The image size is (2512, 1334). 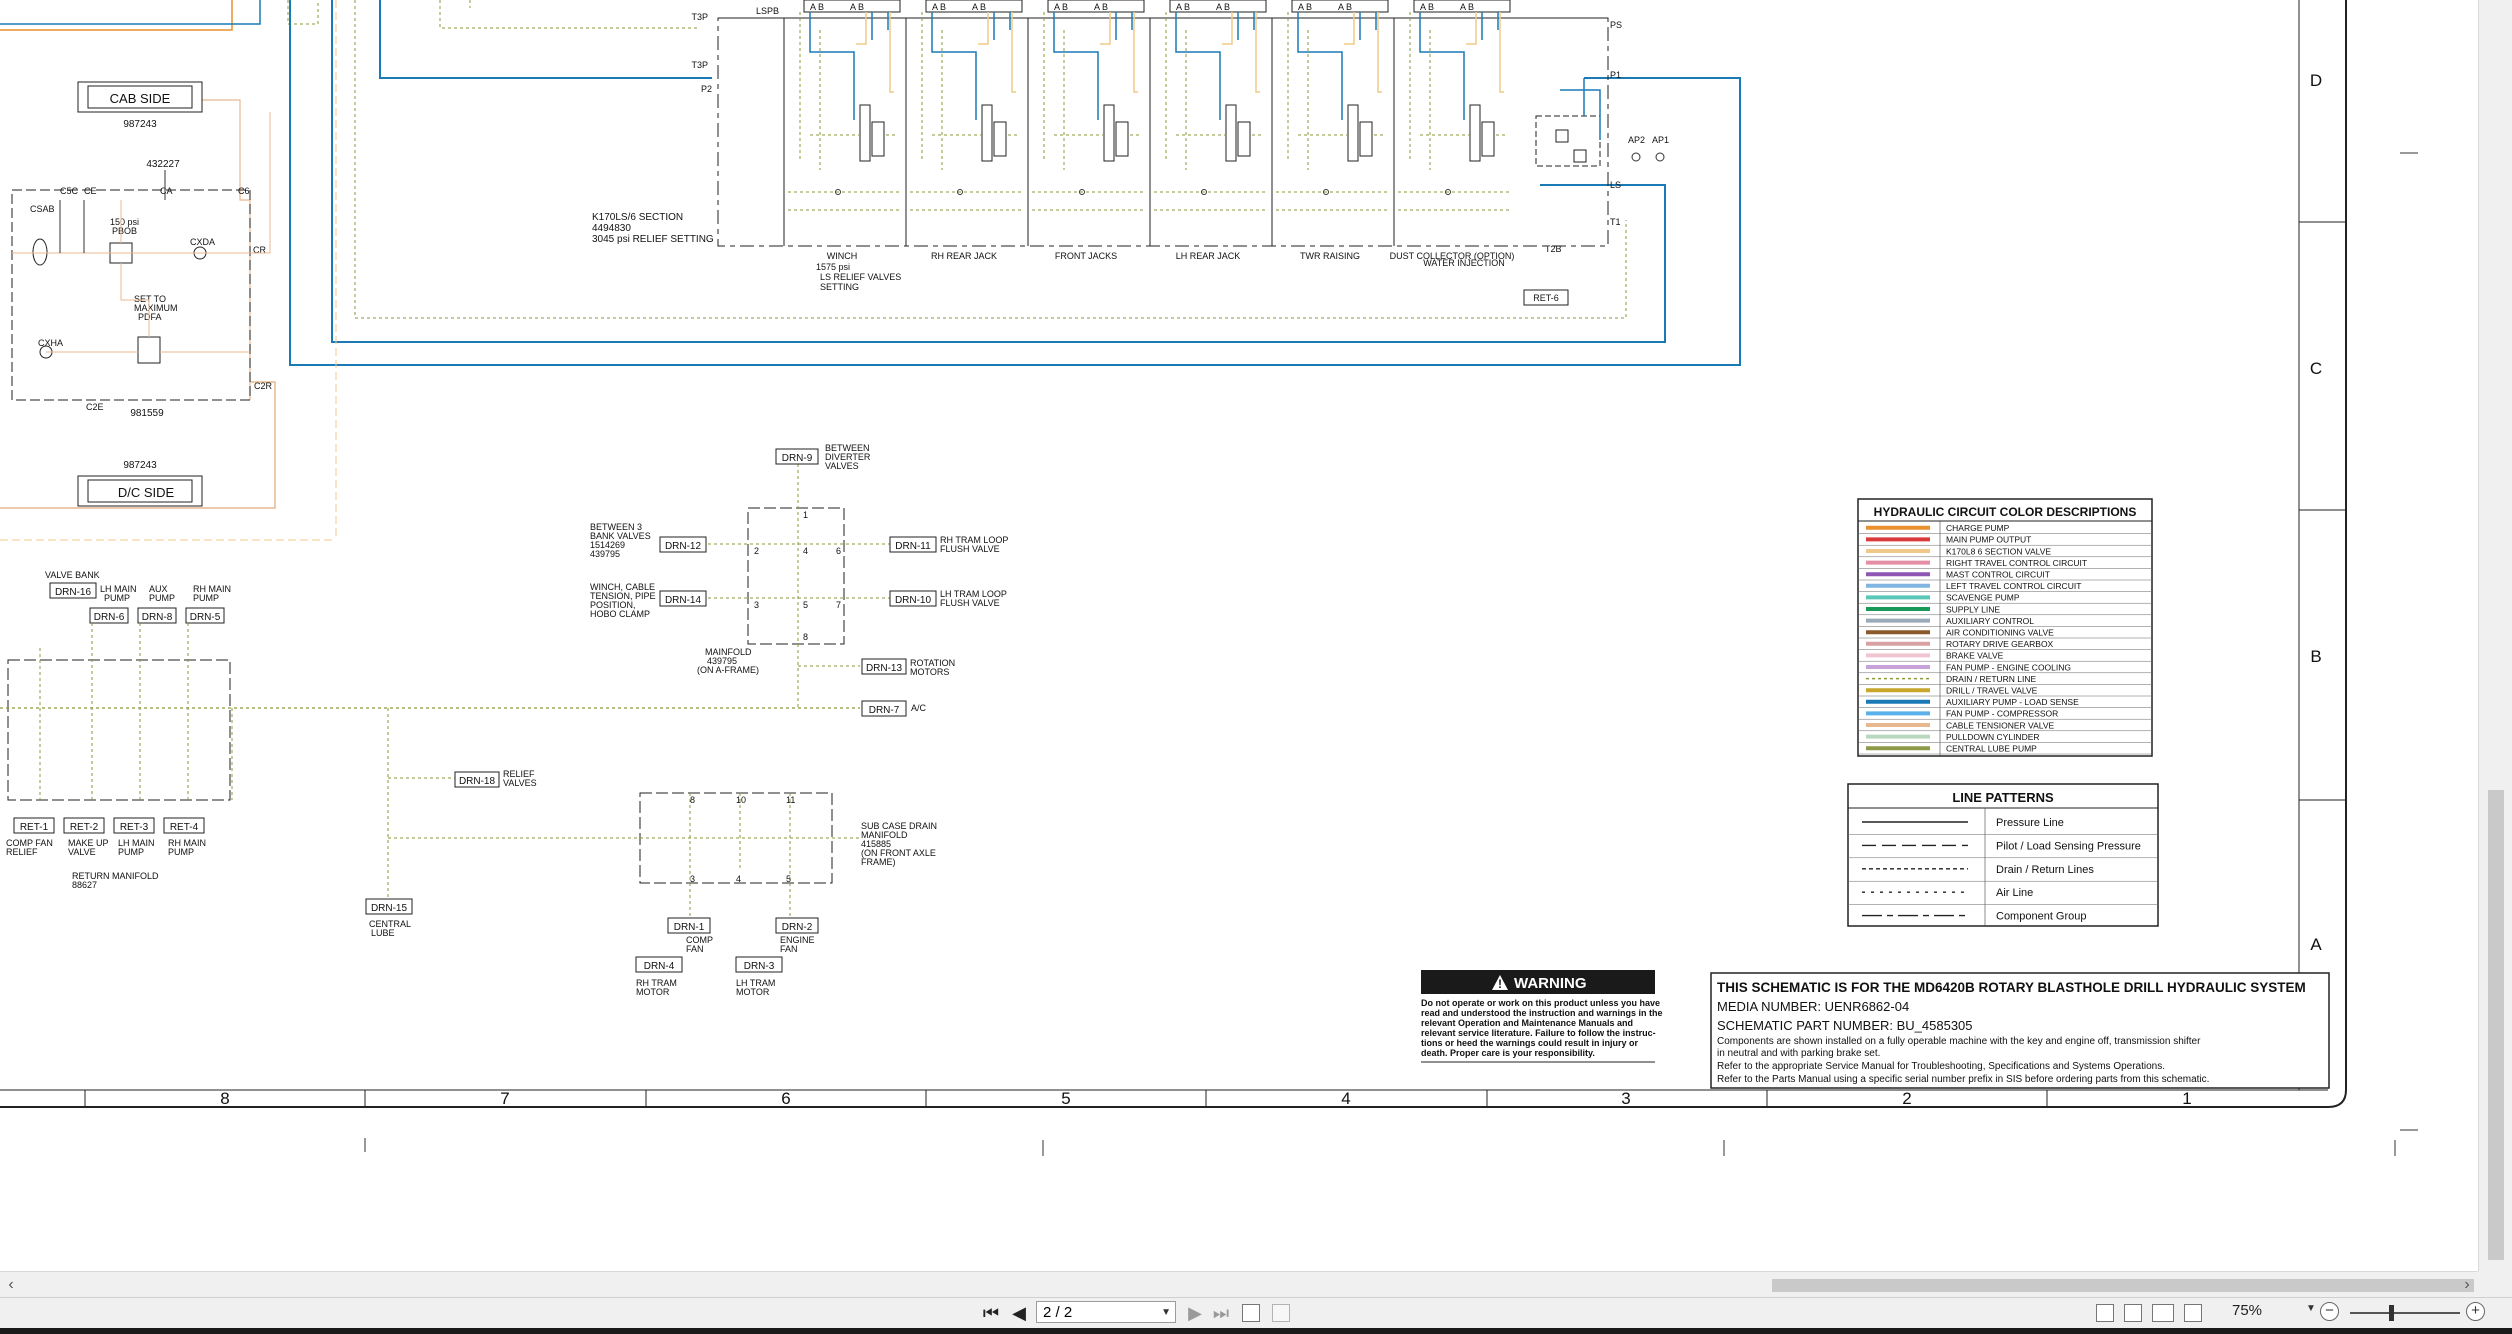 I want to click on page-dropdown-icon: ▼, so click(x=1166, y=1313).